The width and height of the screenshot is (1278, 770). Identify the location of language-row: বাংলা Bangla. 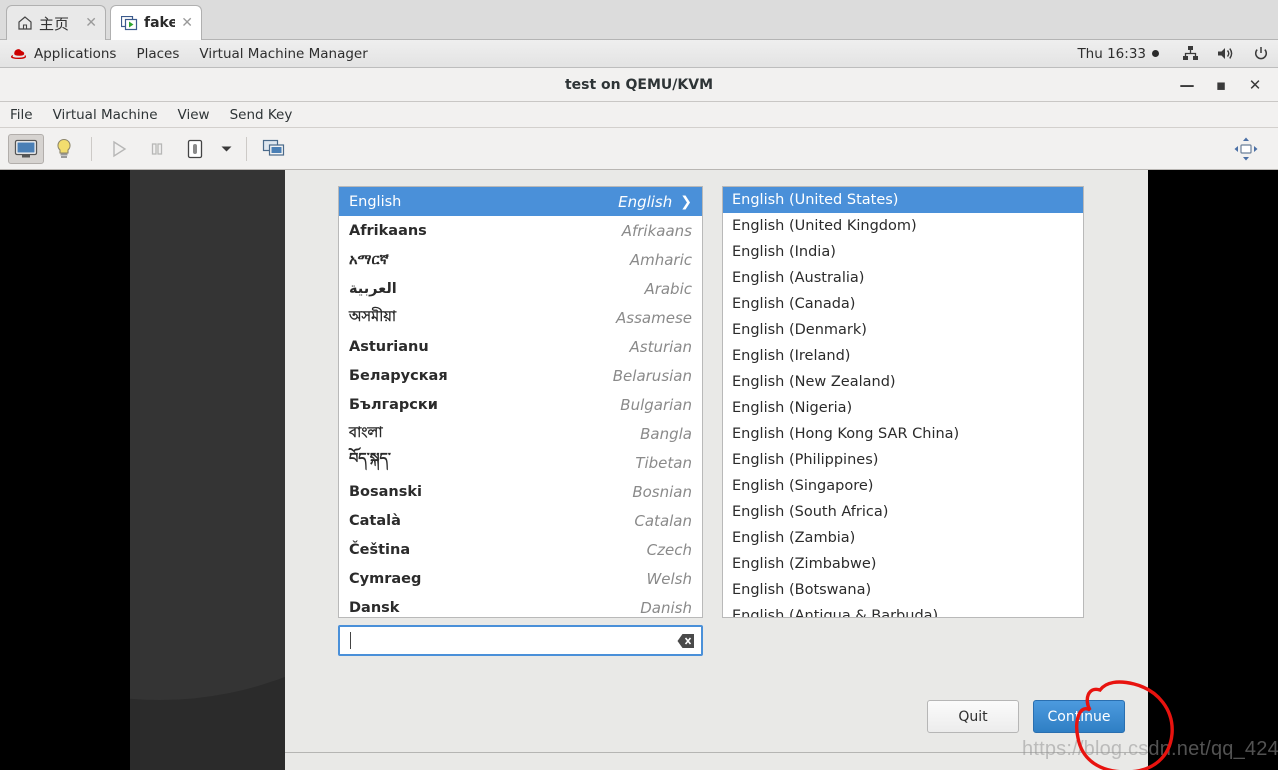
(520, 433).